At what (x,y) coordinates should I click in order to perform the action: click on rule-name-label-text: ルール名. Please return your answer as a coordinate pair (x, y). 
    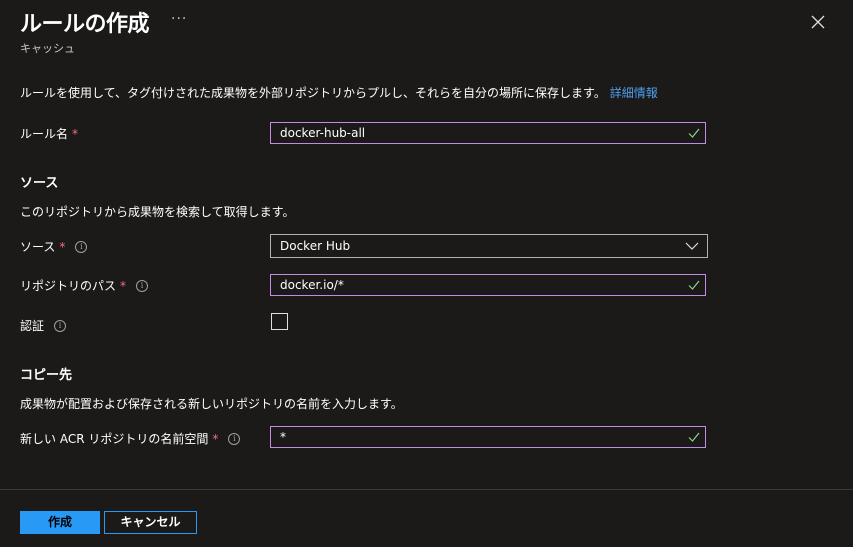
    Looking at the image, I should click on (44, 134).